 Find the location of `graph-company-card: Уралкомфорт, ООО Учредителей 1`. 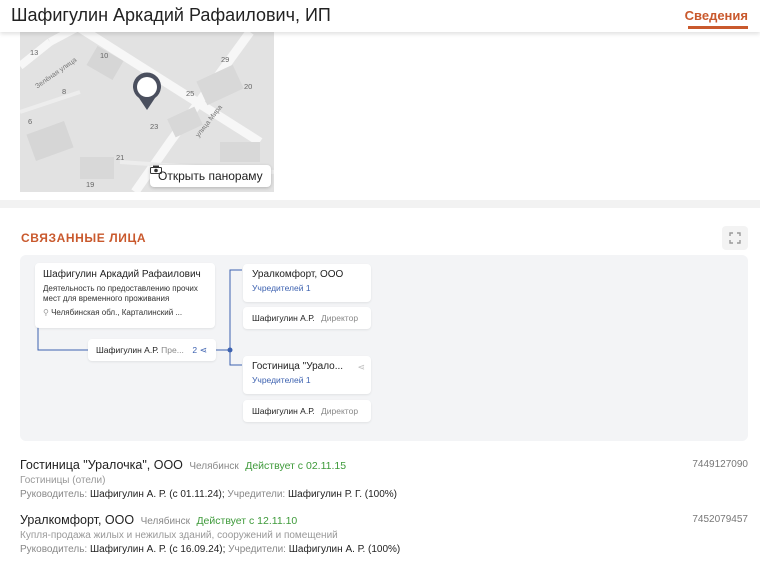

graph-company-card: Уралкомфорт, ООО Учредителей 1 is located at coordinates (307, 283).